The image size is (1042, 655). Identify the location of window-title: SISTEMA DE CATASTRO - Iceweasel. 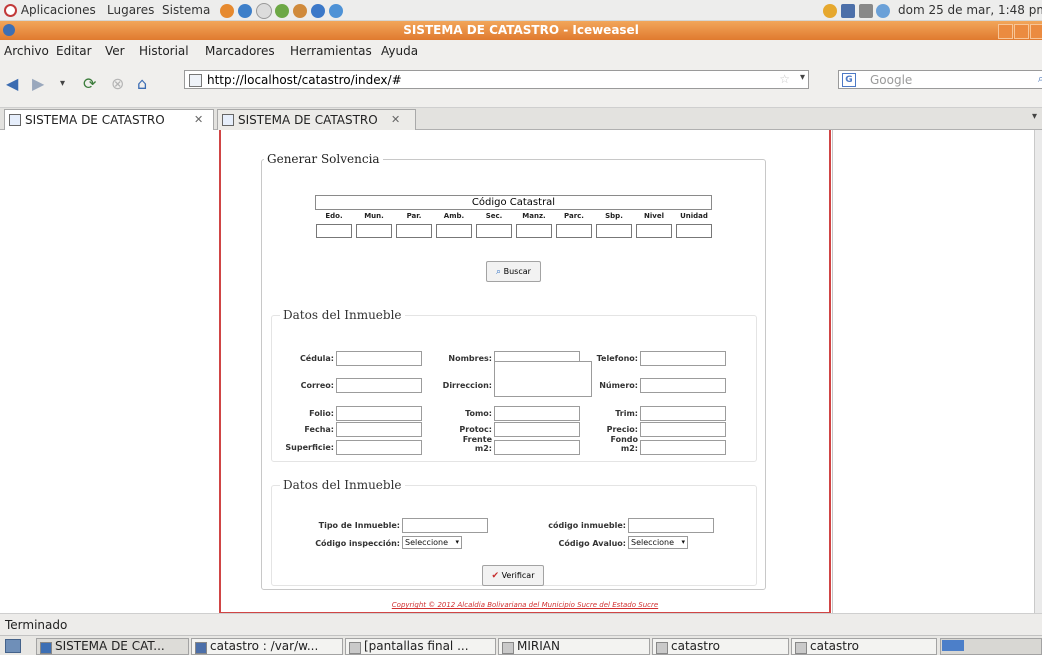
(521, 30).